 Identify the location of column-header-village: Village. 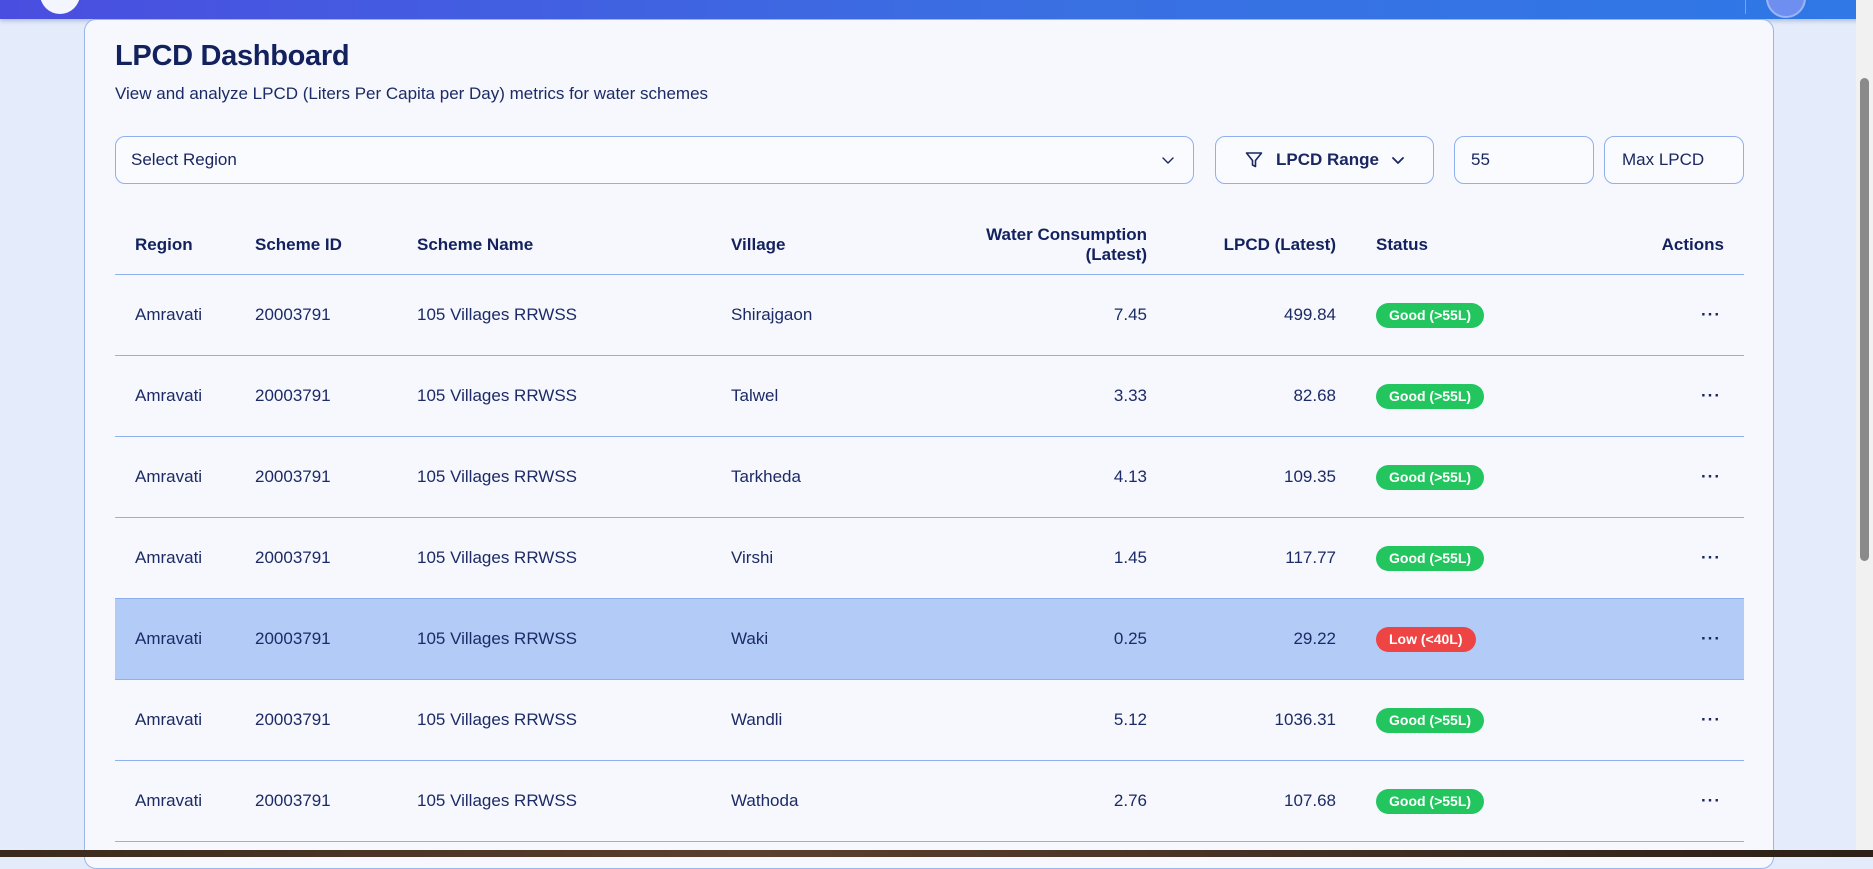
(836, 245).